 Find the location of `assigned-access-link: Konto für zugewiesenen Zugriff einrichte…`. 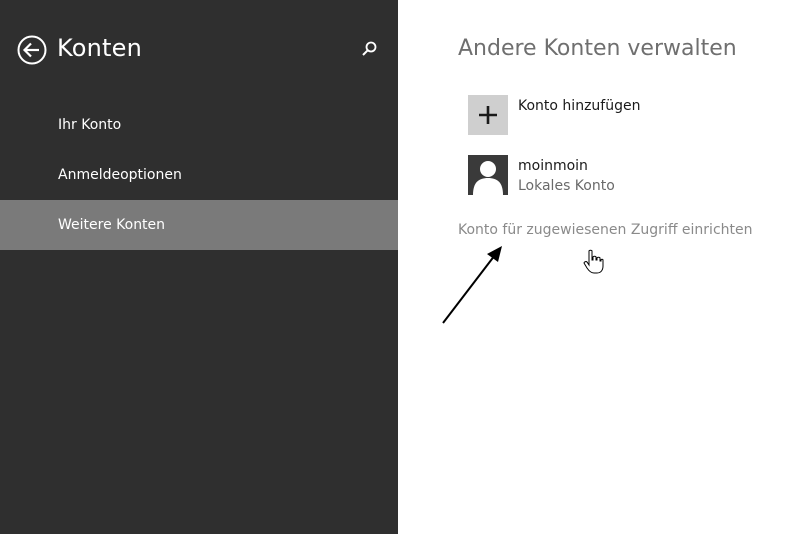

assigned-access-link: Konto für zugewiesenen Zugriff einrichte… is located at coordinates (605, 230).